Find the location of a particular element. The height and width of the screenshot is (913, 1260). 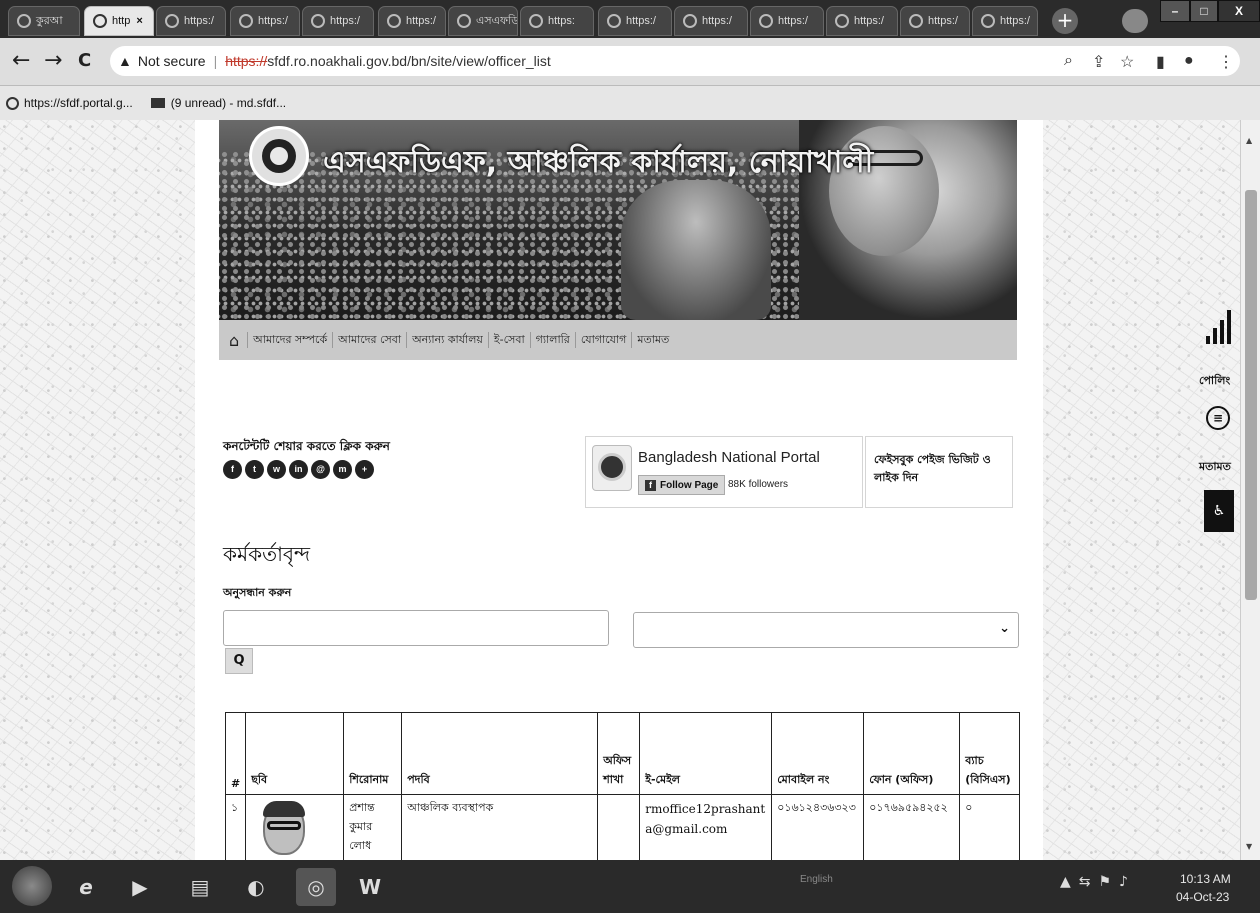

home-icon: ⌂ is located at coordinates (234, 340).